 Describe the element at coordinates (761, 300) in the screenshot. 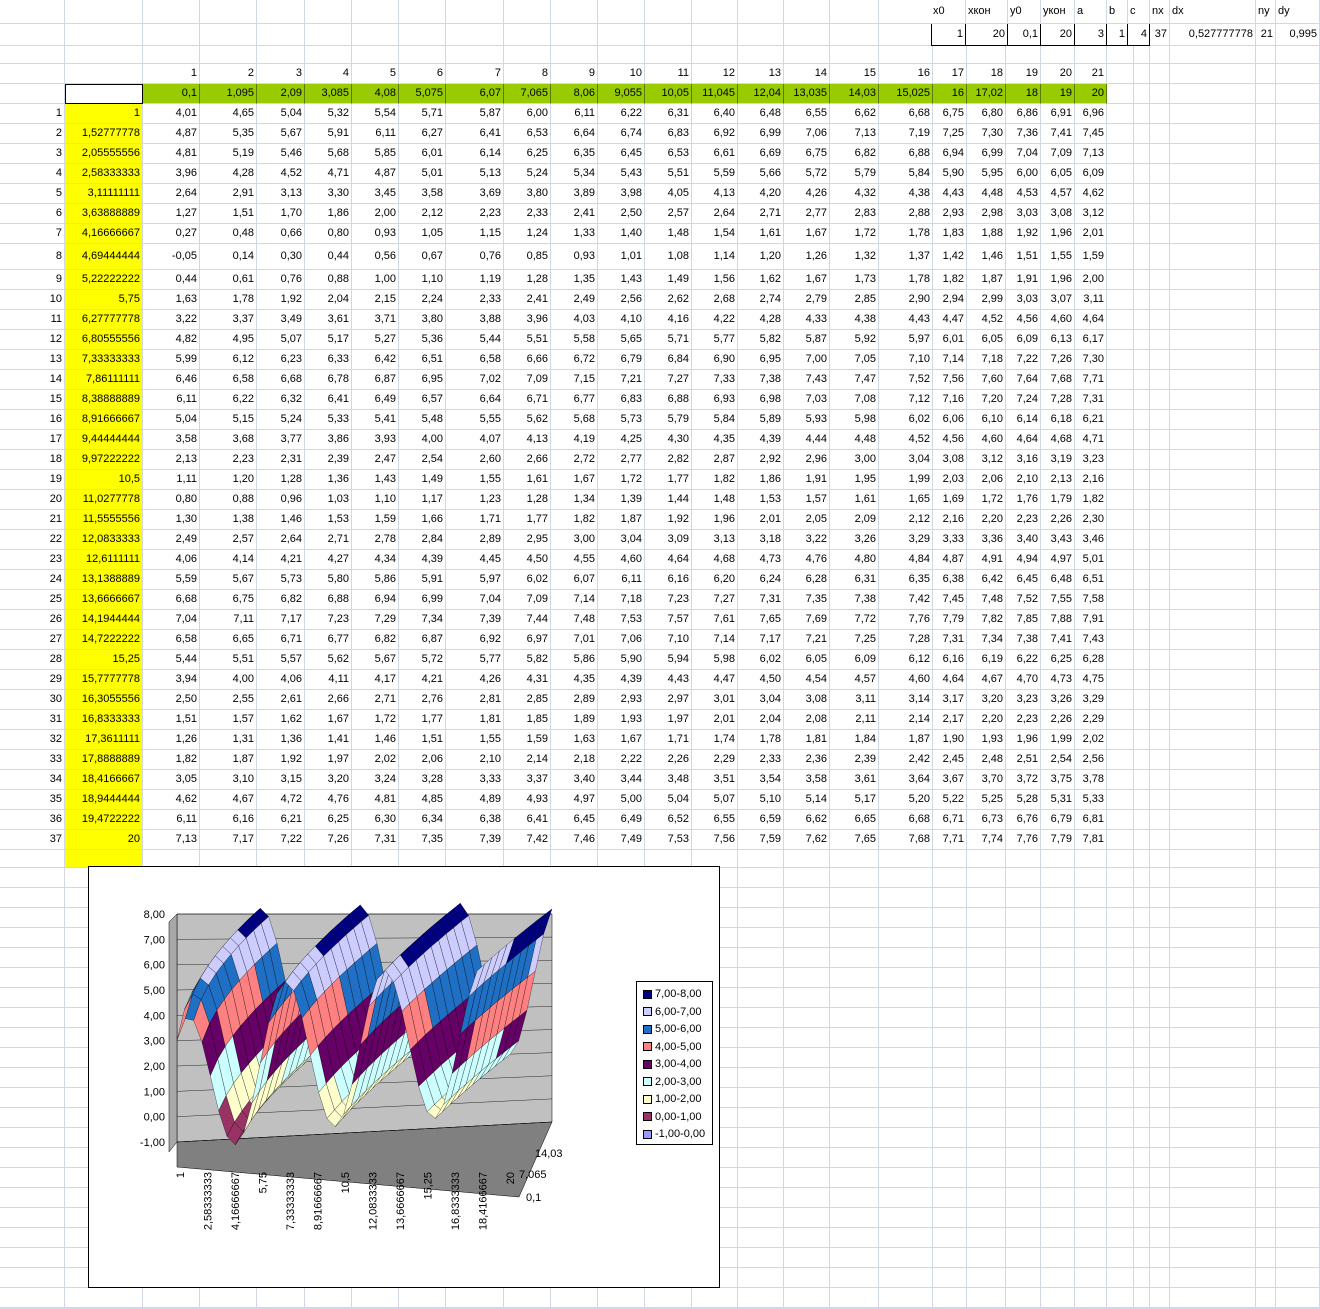

I see `z-value: 2,74` at that location.